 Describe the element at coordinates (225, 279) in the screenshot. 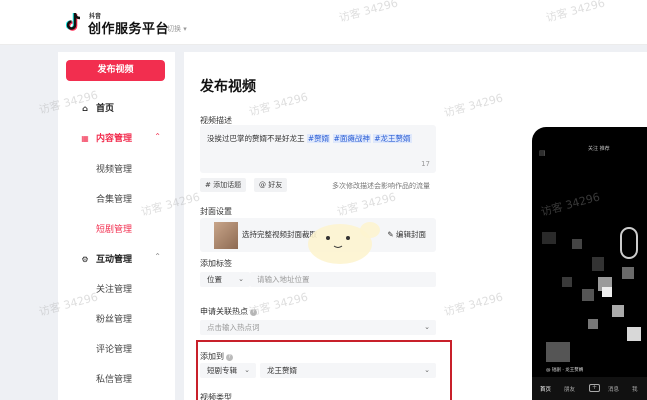

I see `location-type-select: 位置 ⌄` at that location.